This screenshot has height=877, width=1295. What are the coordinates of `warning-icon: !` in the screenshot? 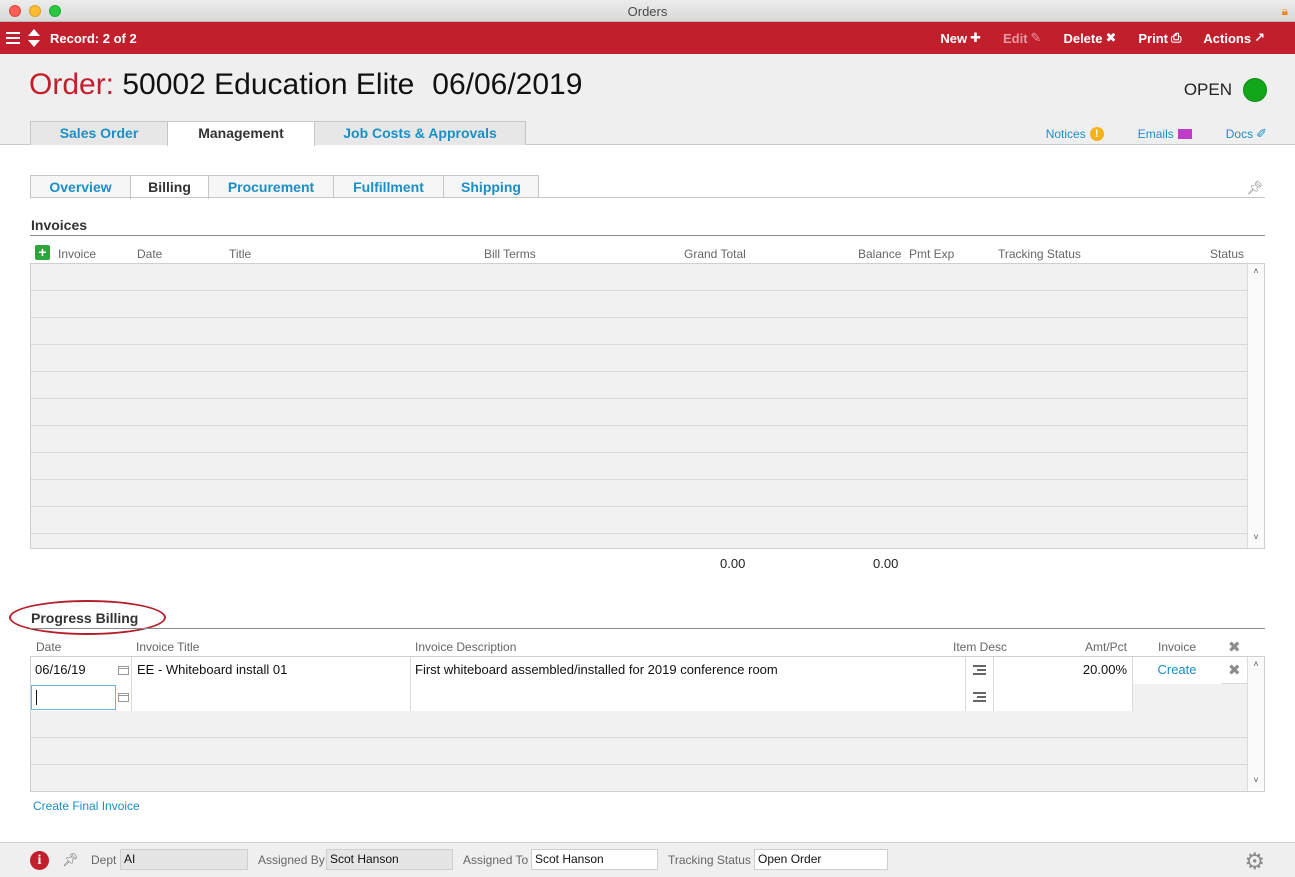 It's located at (1096, 134).